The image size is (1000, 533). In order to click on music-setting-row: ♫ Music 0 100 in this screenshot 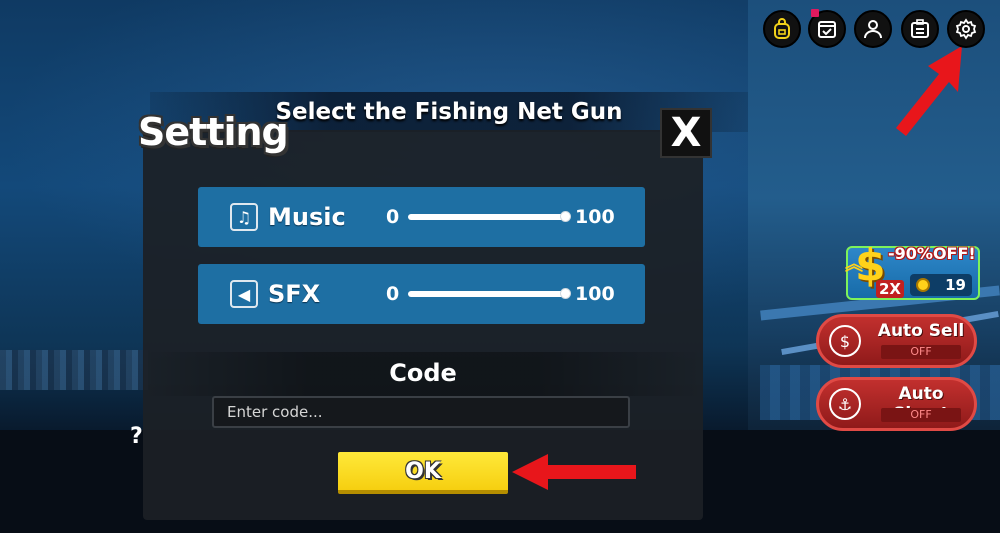, I will do `click(421, 217)`.